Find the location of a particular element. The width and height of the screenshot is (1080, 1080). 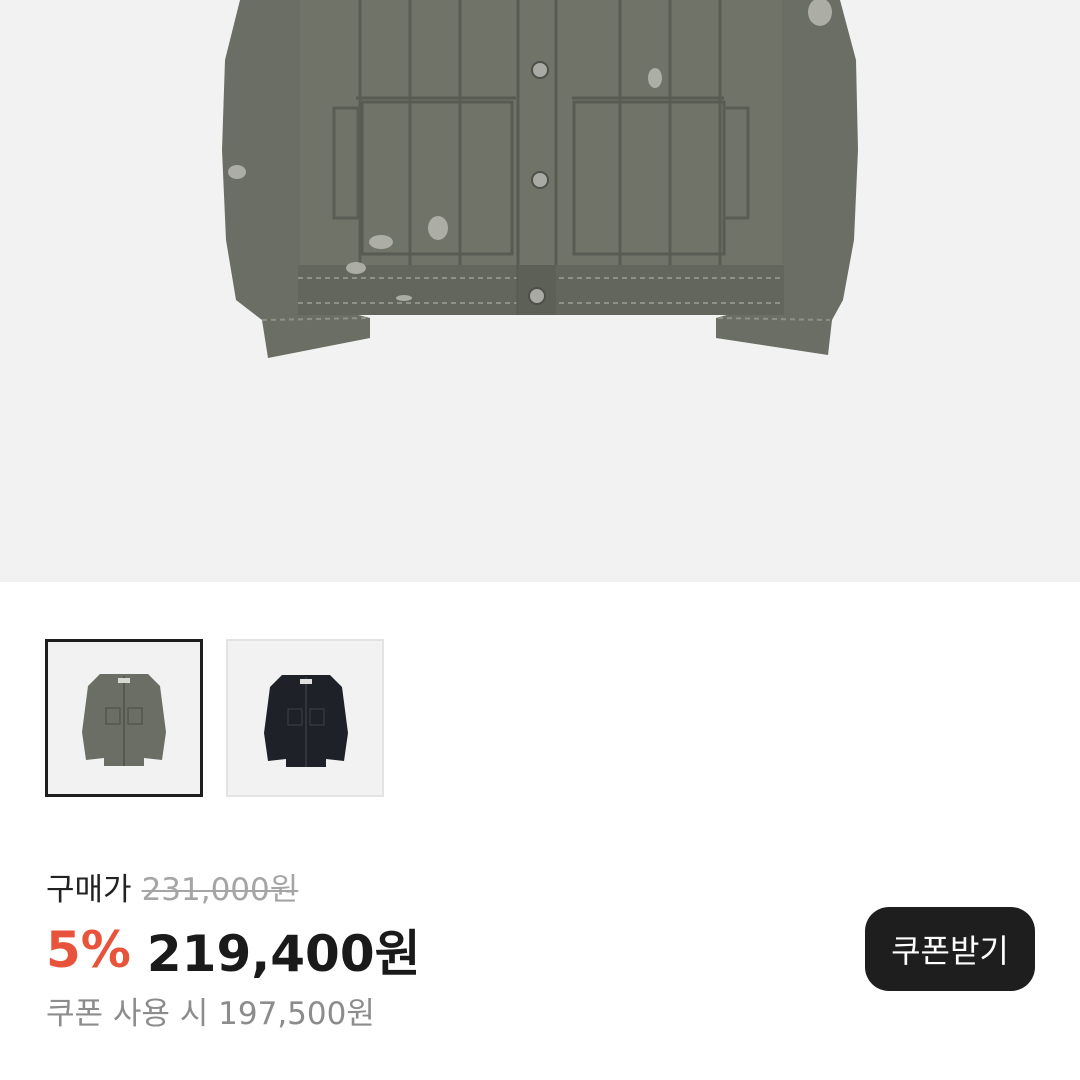

price-label-row: 구매가 231,000원 is located at coordinates (172, 886).